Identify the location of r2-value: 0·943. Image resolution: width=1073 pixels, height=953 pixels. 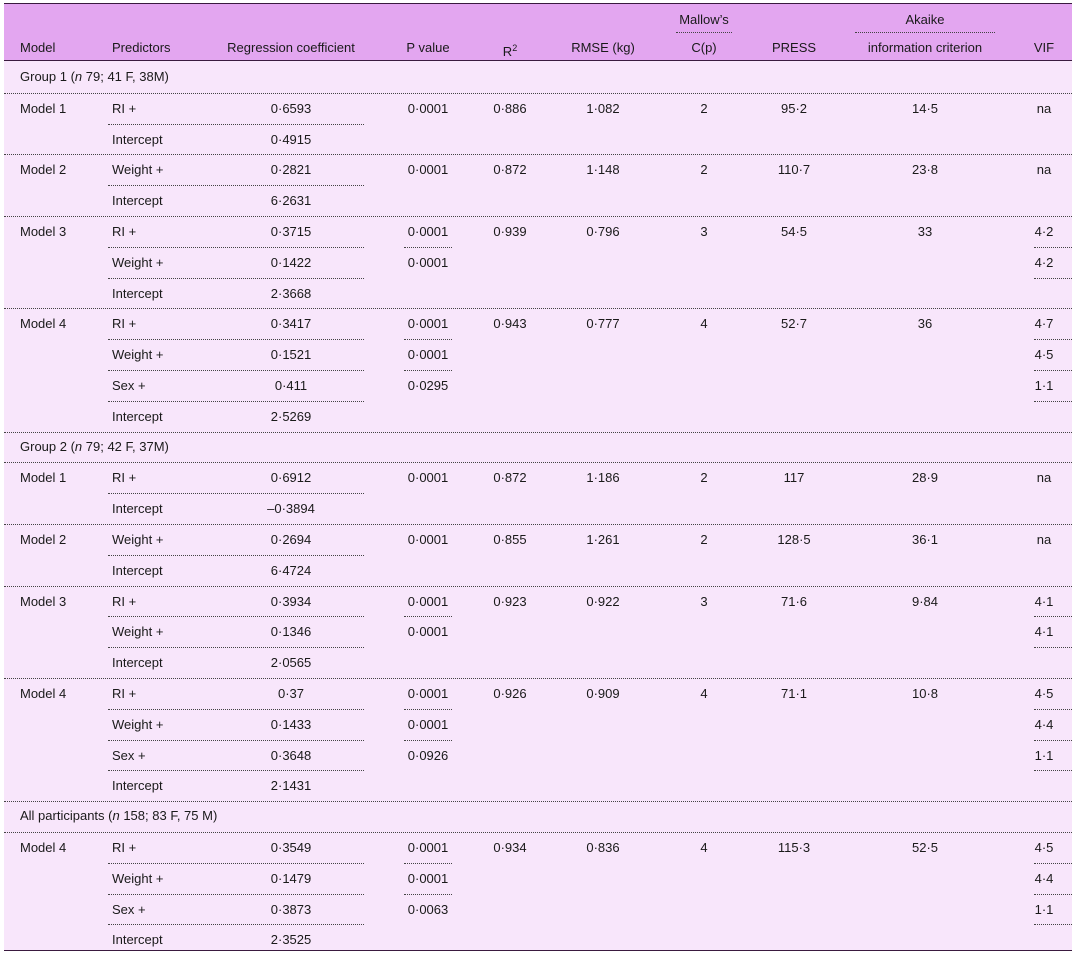
(510, 324).